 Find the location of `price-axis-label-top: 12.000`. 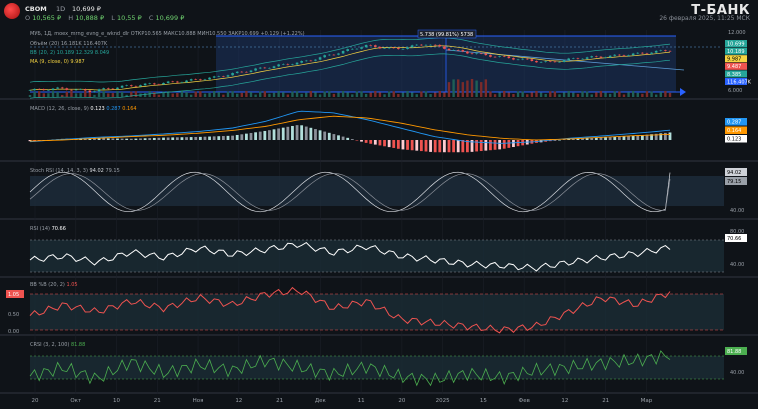

price-axis-label-top: 12.000 is located at coordinates (737, 33).